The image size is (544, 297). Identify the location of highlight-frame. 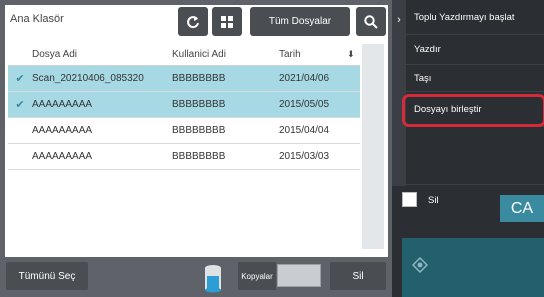
(473, 110).